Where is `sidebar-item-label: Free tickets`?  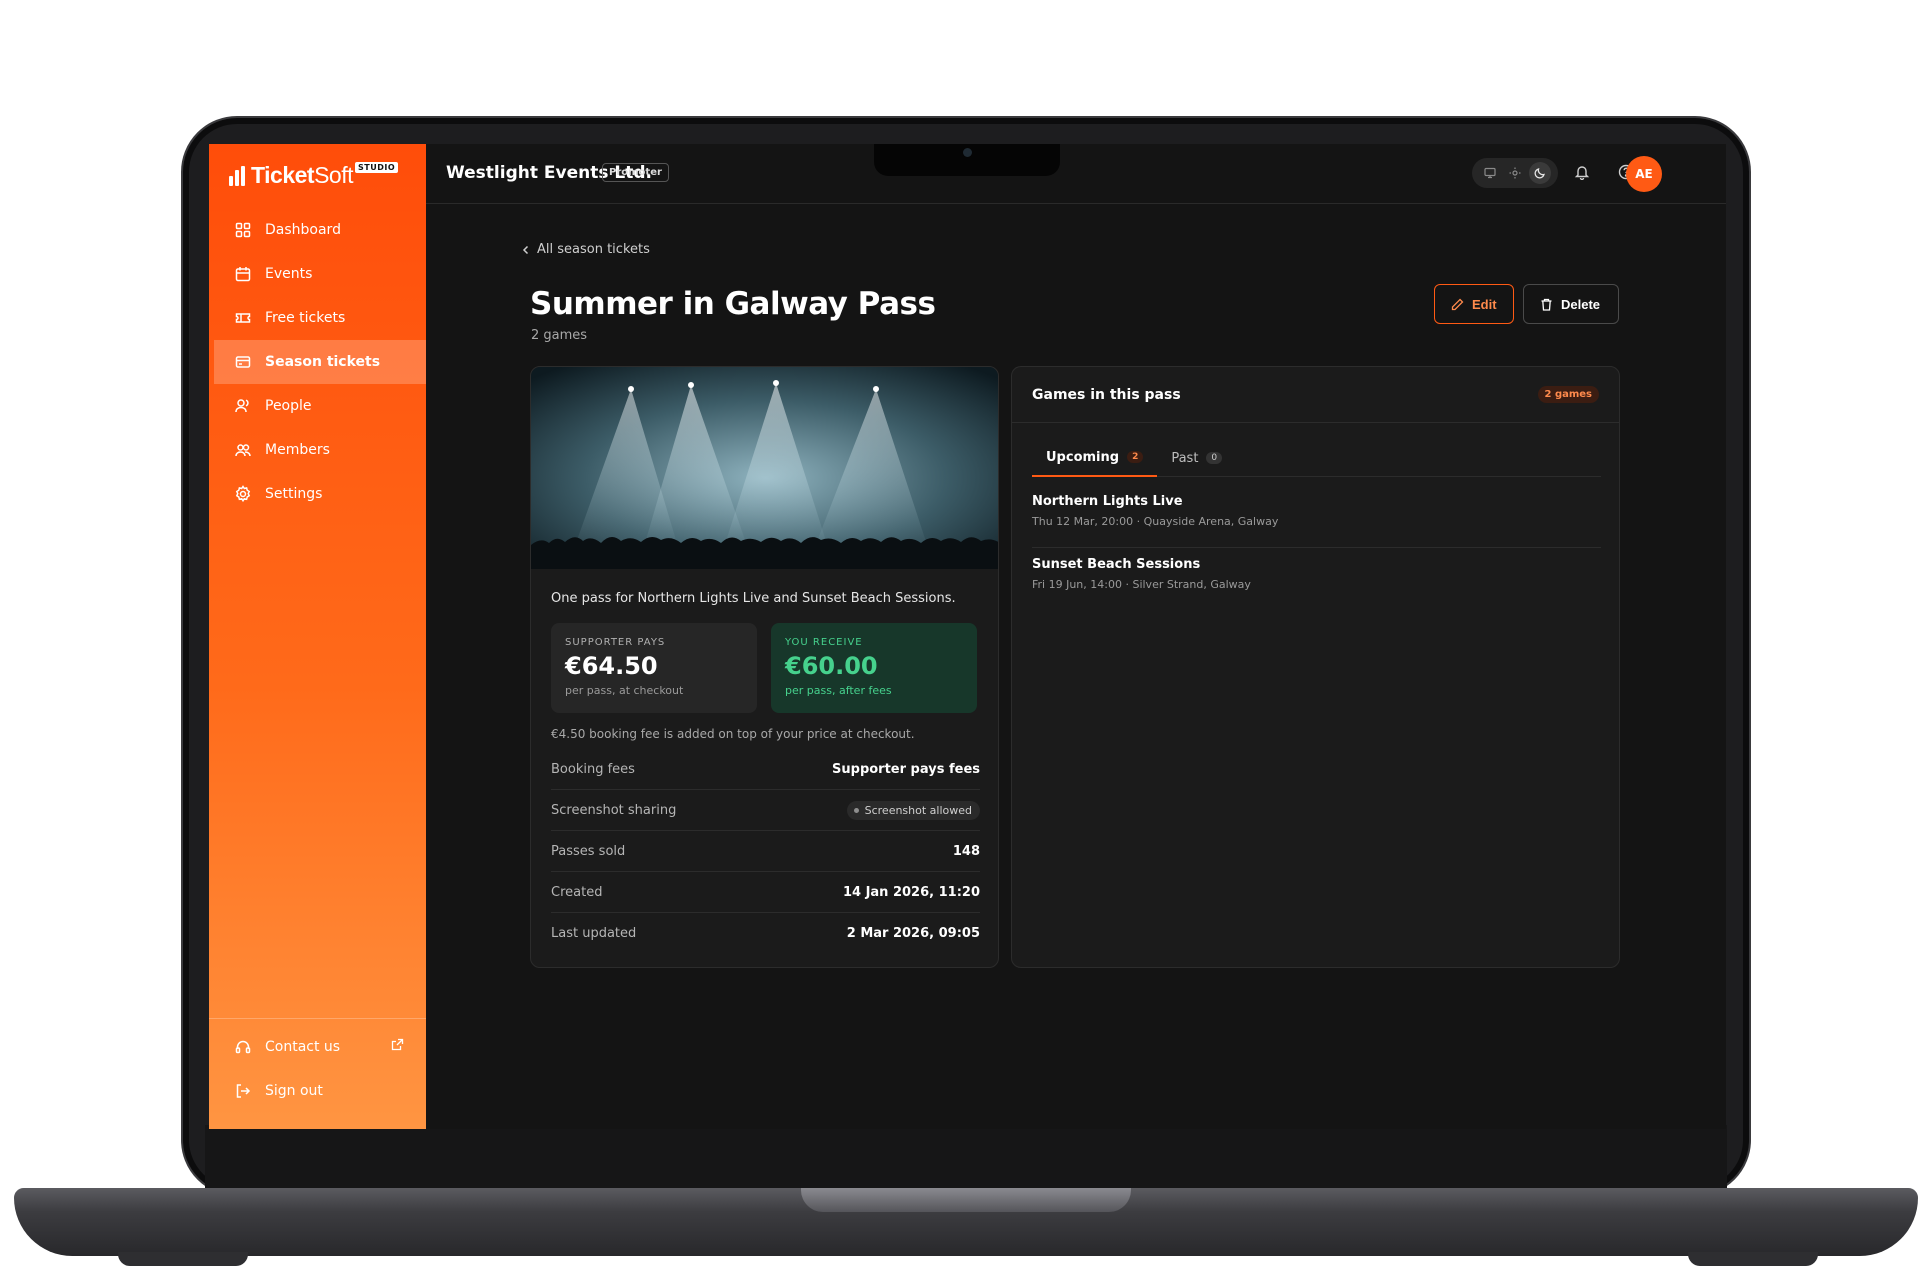 sidebar-item-label: Free tickets is located at coordinates (305, 318).